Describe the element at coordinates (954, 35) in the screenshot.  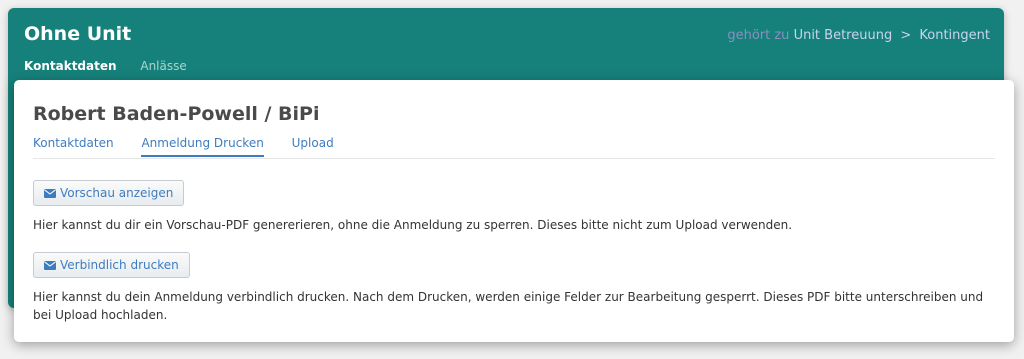
I see `breadcrumb-item-kontingent: Kontingent` at that location.